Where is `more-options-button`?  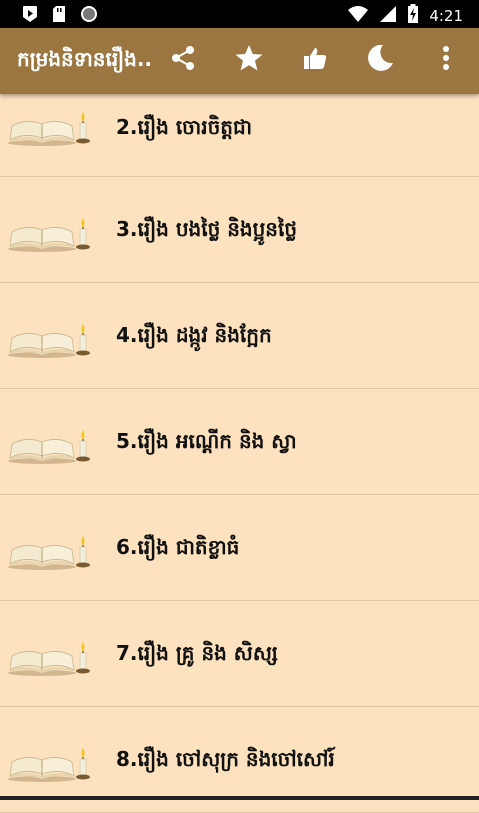
more-options-button is located at coordinates (446, 60).